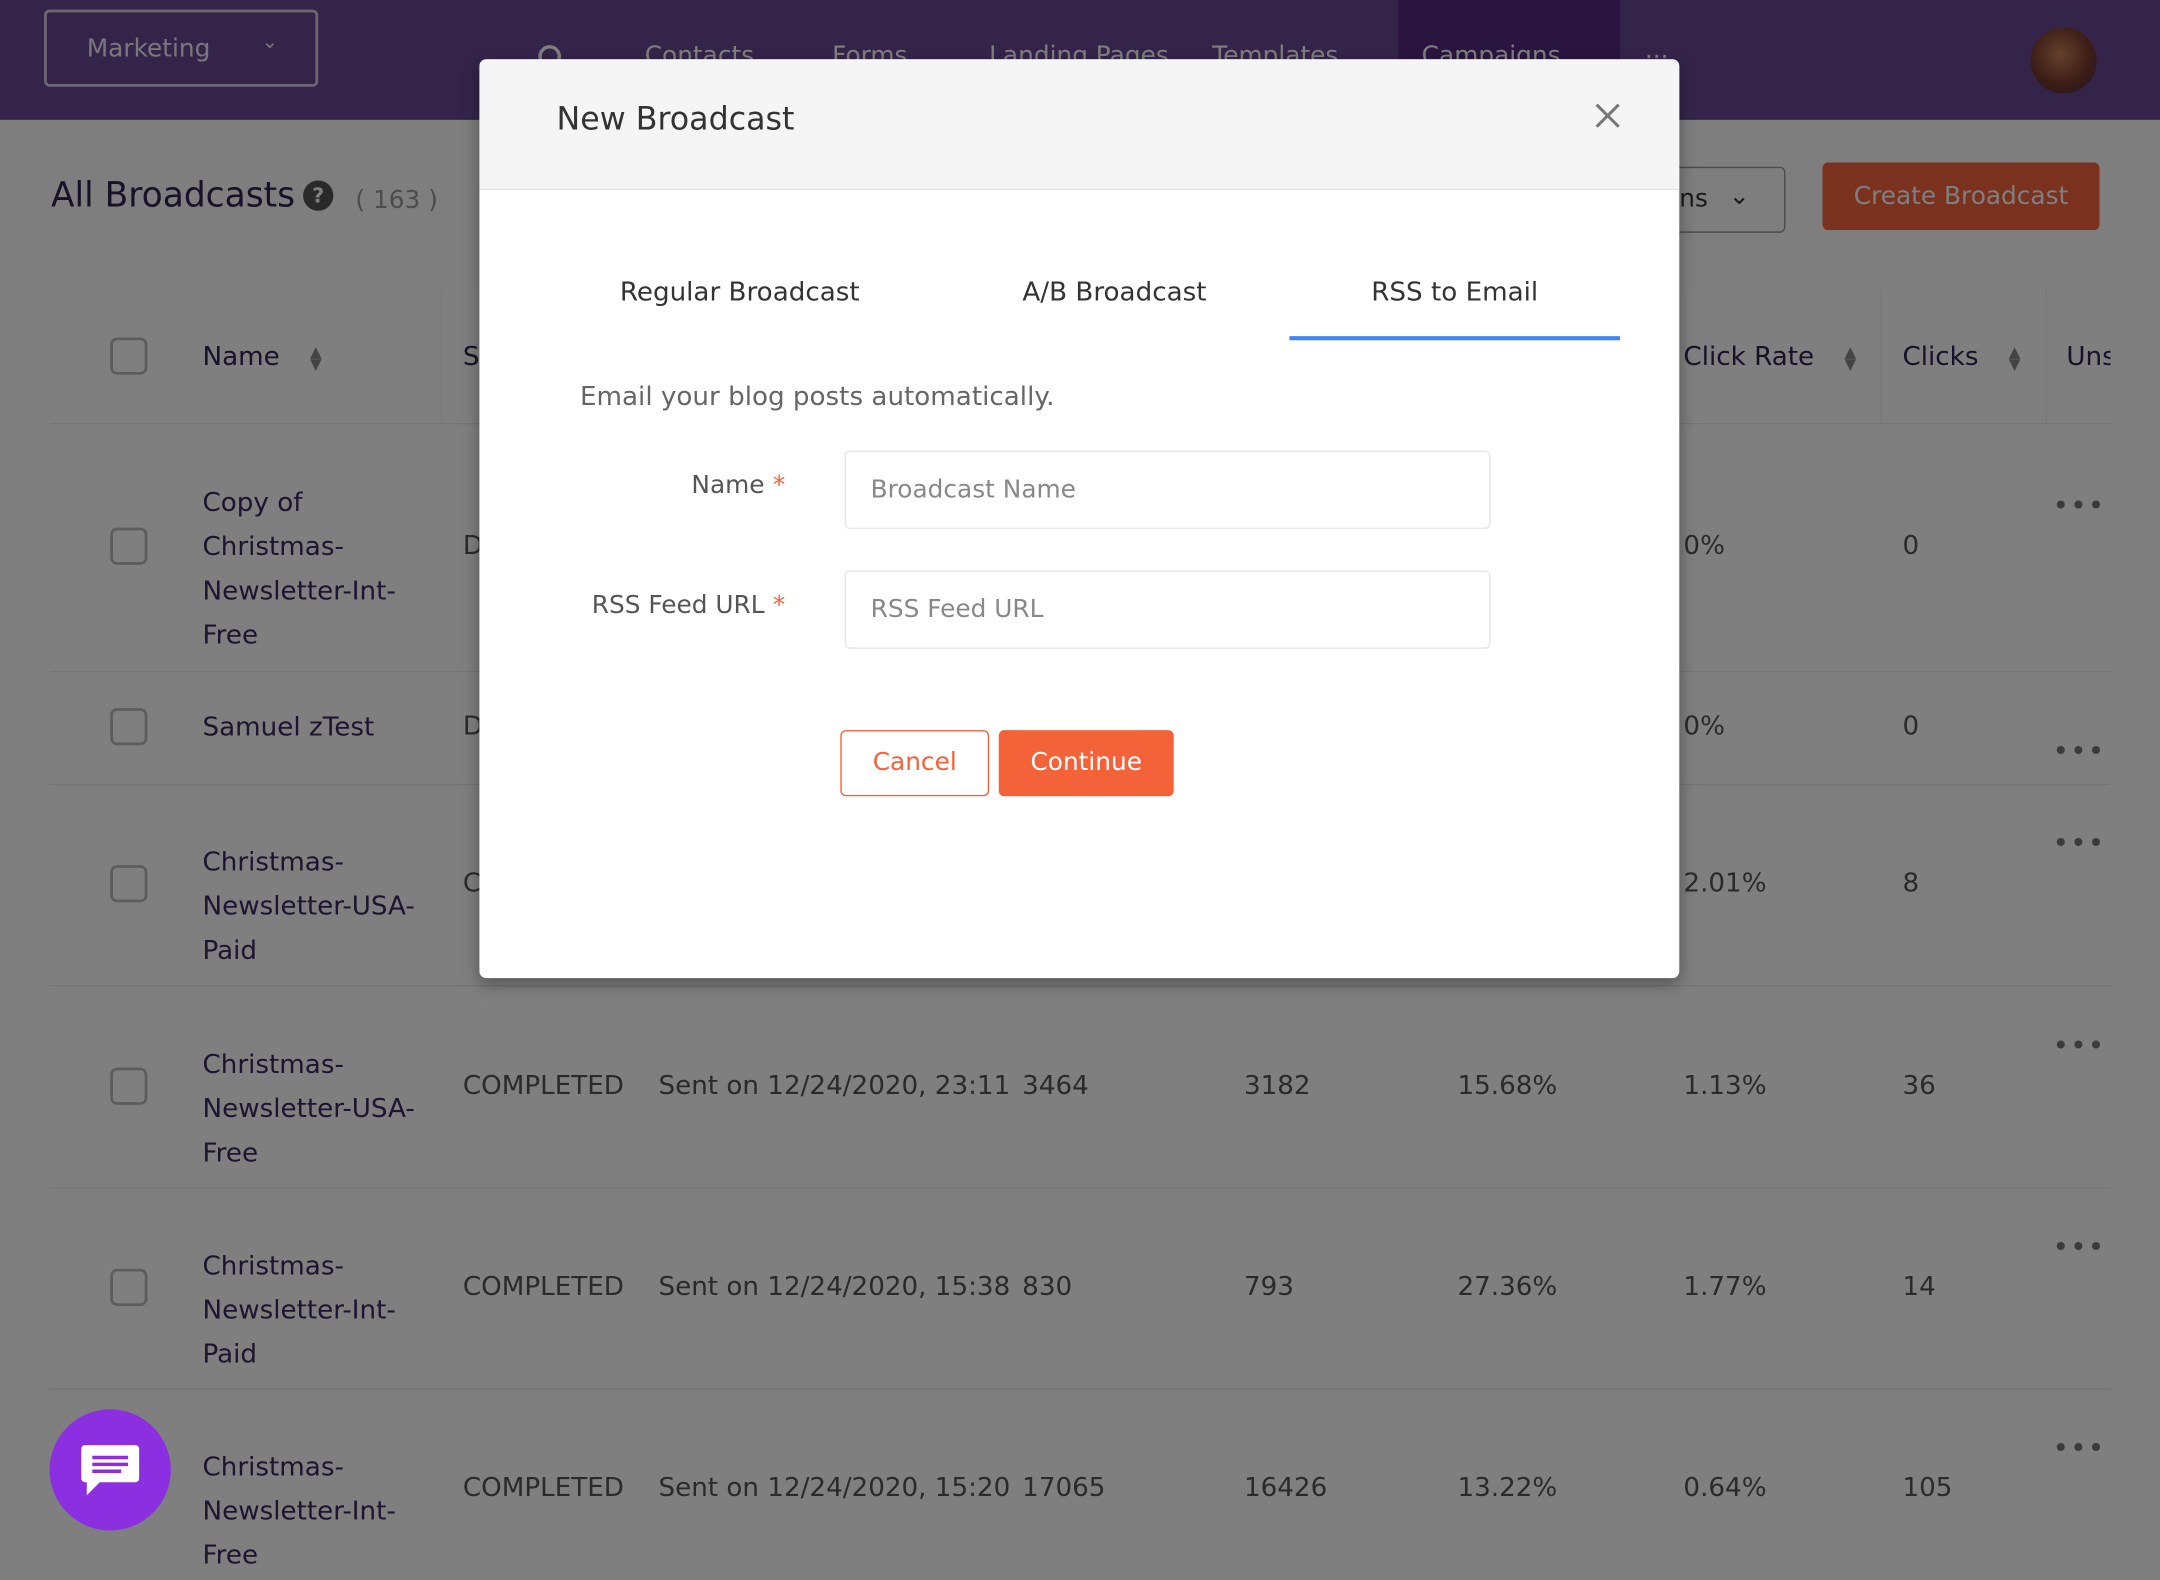 This screenshot has width=2160, height=1580. I want to click on continue-button: Continue, so click(1086, 763).